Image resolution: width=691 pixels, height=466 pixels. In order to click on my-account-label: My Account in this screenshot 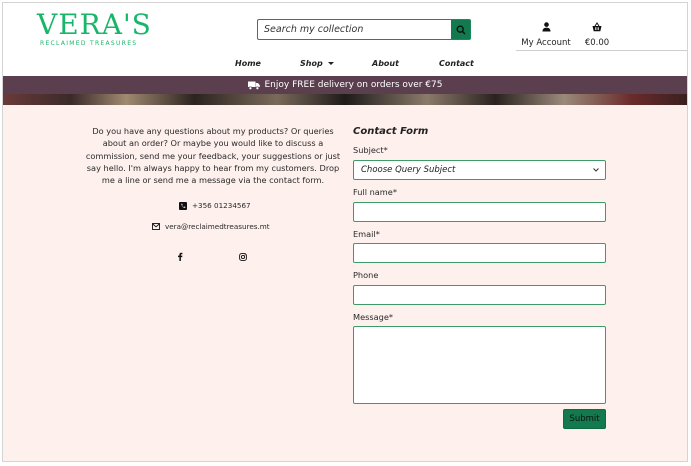, I will do `click(546, 43)`.